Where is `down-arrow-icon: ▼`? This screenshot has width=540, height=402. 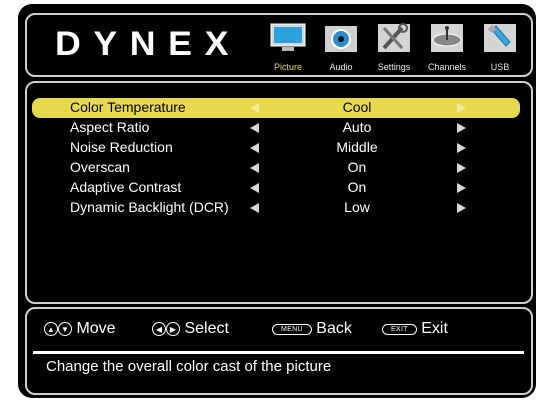 down-arrow-icon: ▼ is located at coordinates (65, 329).